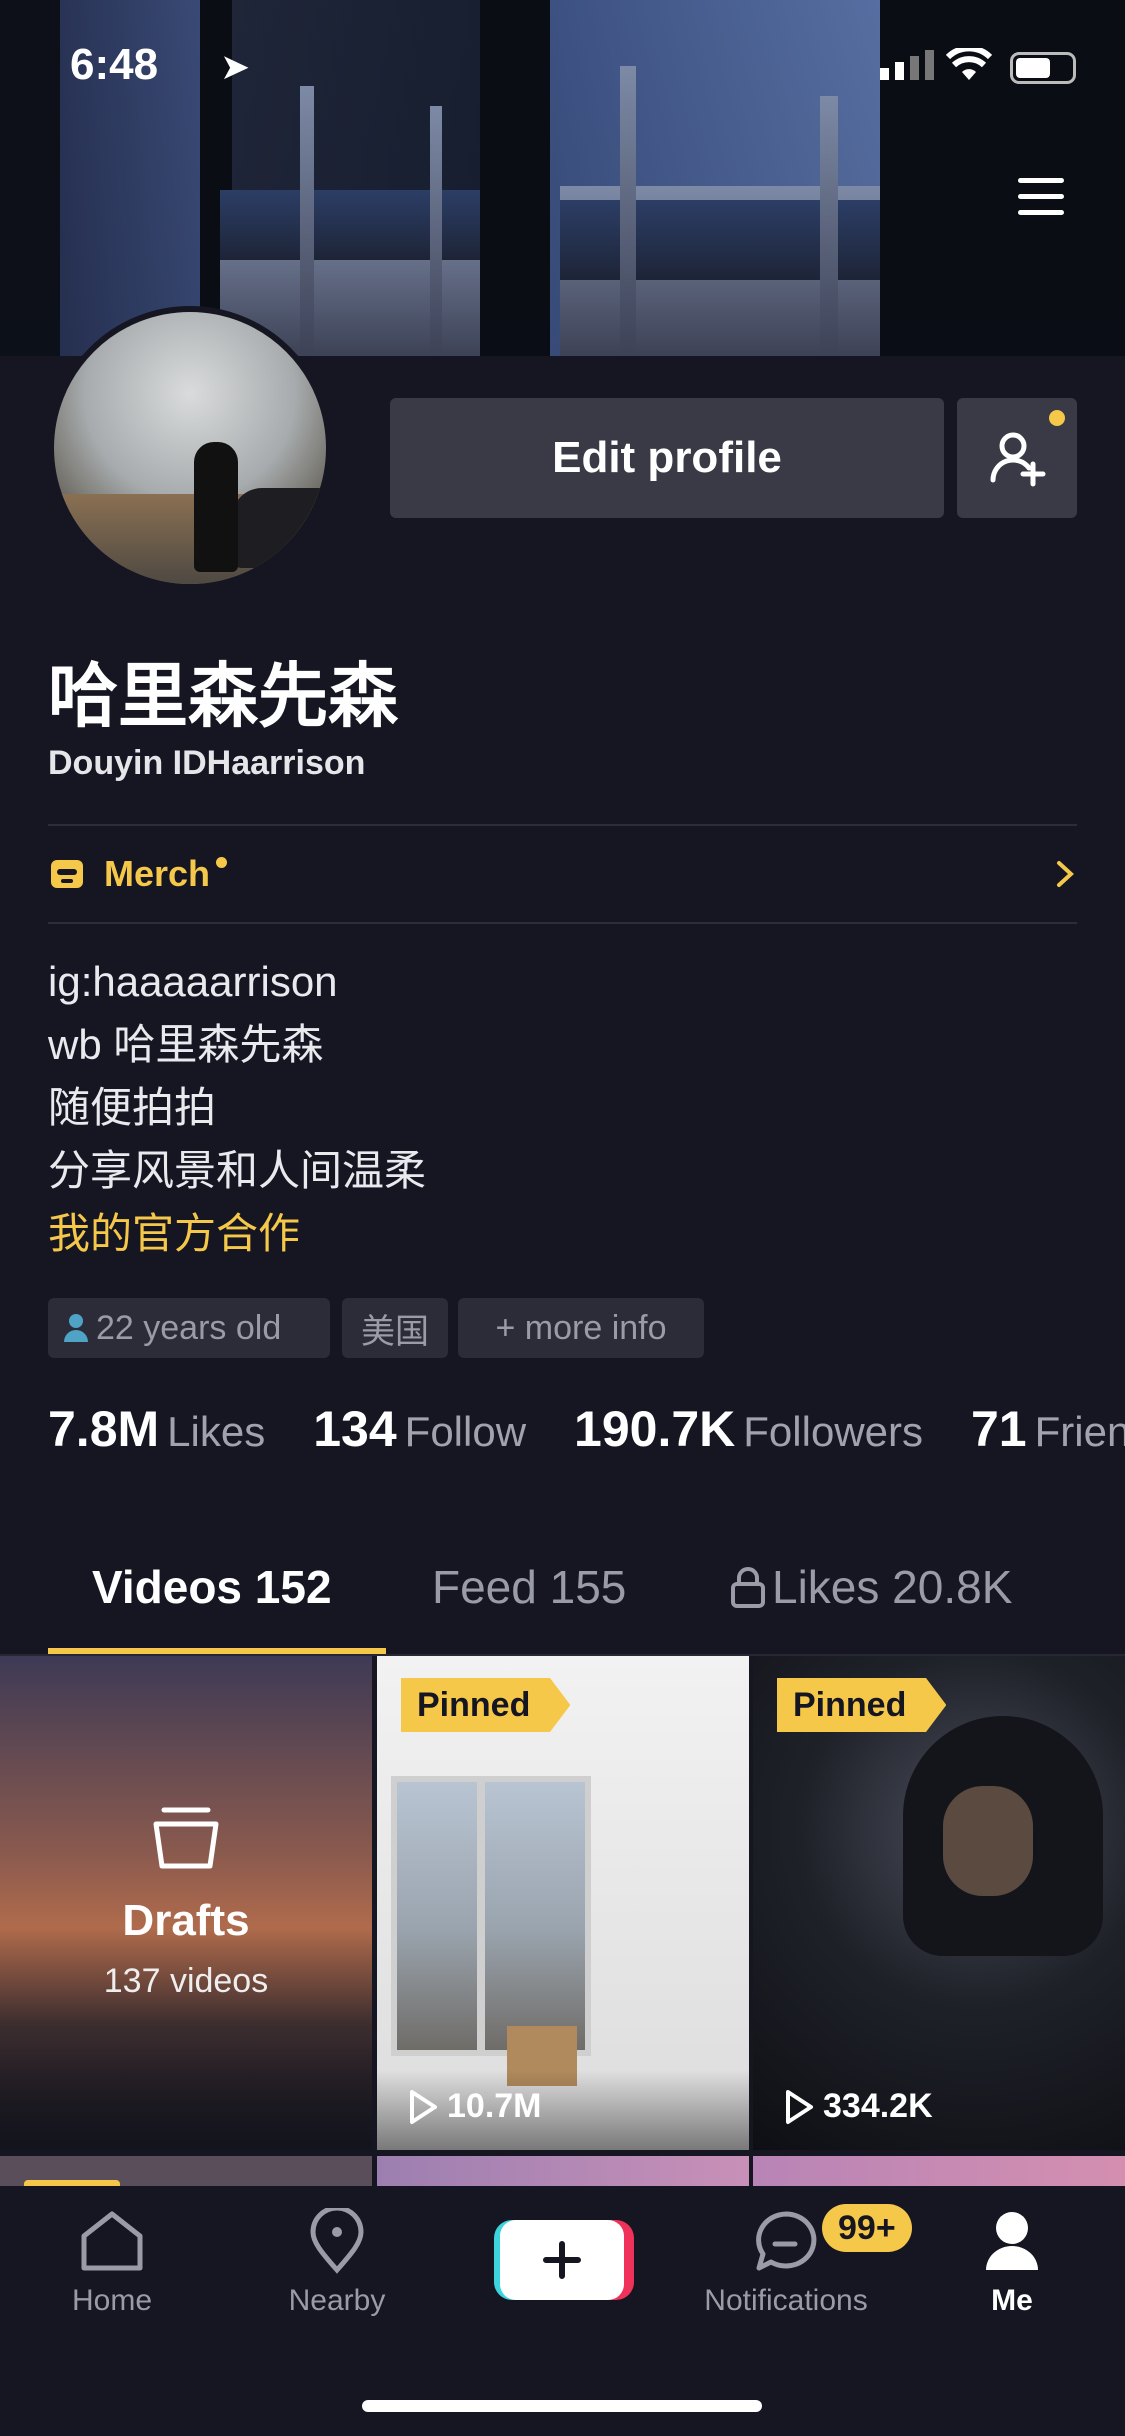  What do you see at coordinates (1065, 874) in the screenshot?
I see `chevron-right-icon` at bounding box center [1065, 874].